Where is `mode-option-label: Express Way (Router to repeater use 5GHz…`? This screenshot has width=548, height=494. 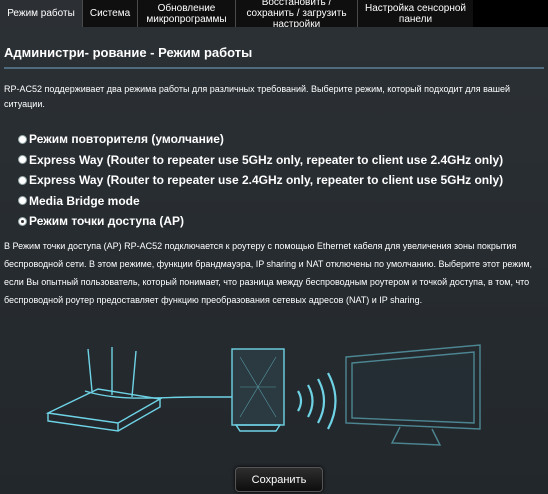
mode-option-label: Express Way (Router to repeater use 5GHz… is located at coordinates (266, 159).